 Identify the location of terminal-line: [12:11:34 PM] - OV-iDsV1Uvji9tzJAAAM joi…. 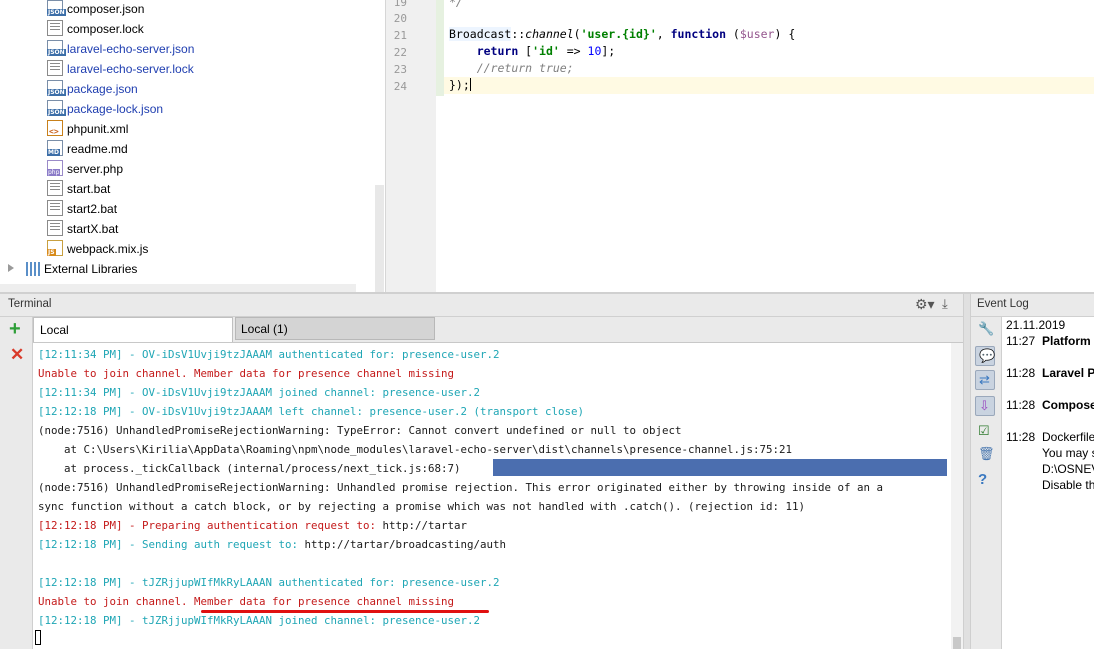
(259, 392).